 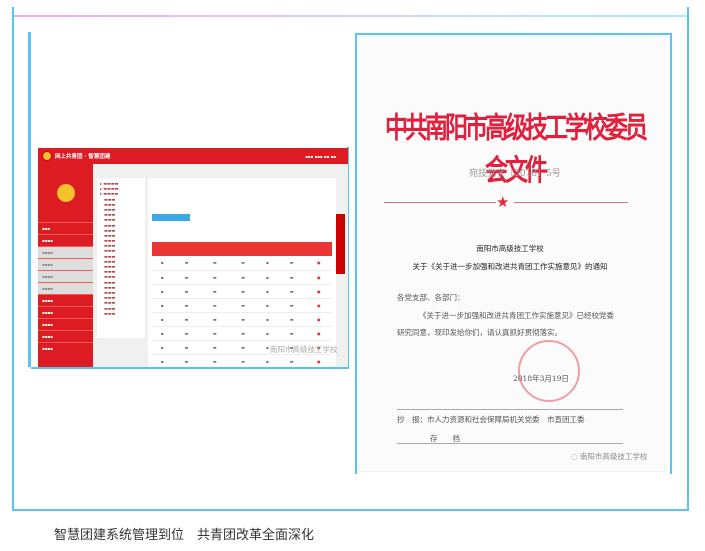 I want to click on league-logo-icon, so click(x=47, y=156).